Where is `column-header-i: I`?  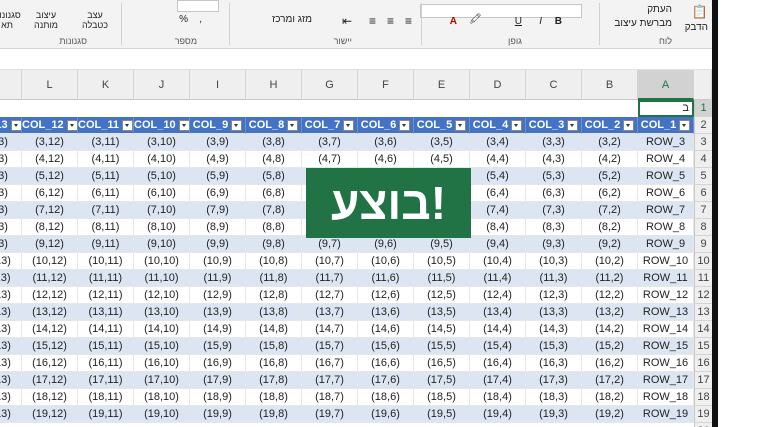
column-header-i: I is located at coordinates (218, 85).